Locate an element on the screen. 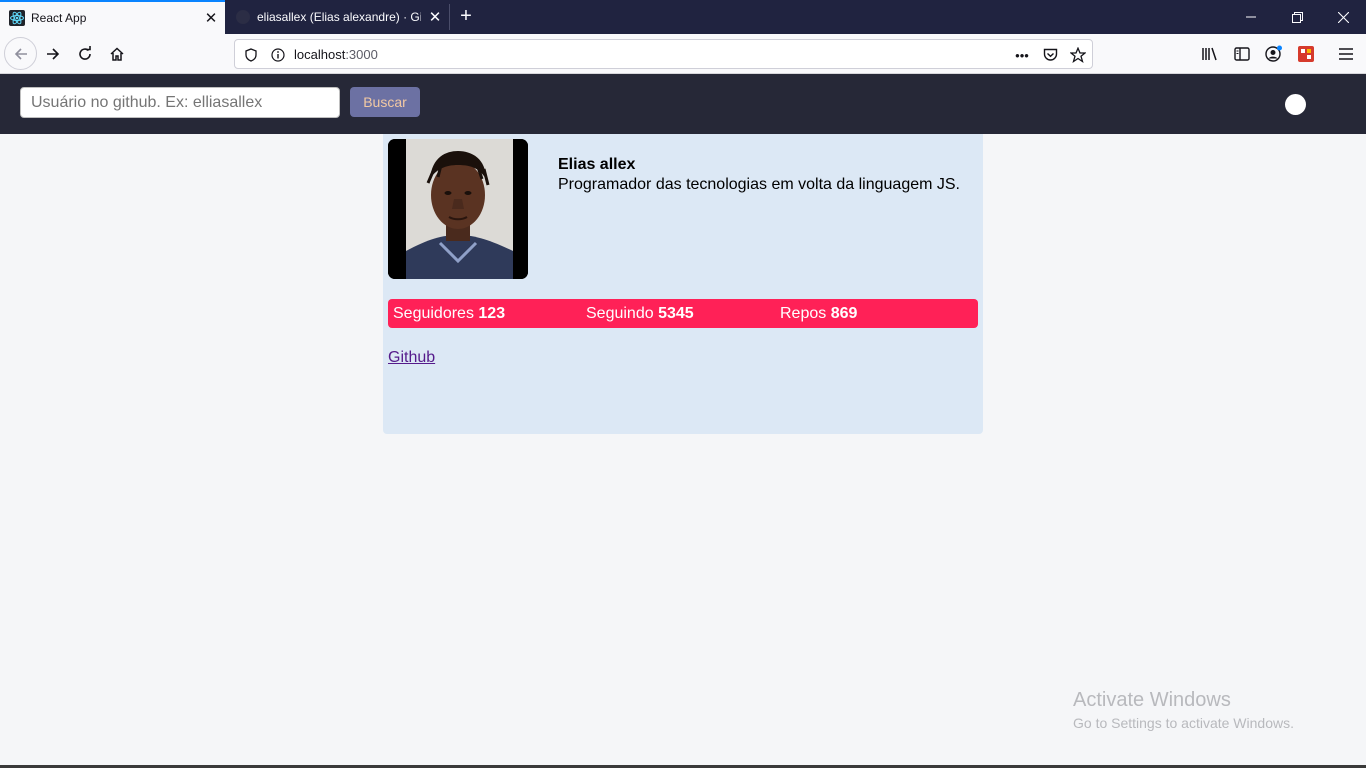 The image size is (1366, 768). theme-toggle is located at coordinates (1295, 104).